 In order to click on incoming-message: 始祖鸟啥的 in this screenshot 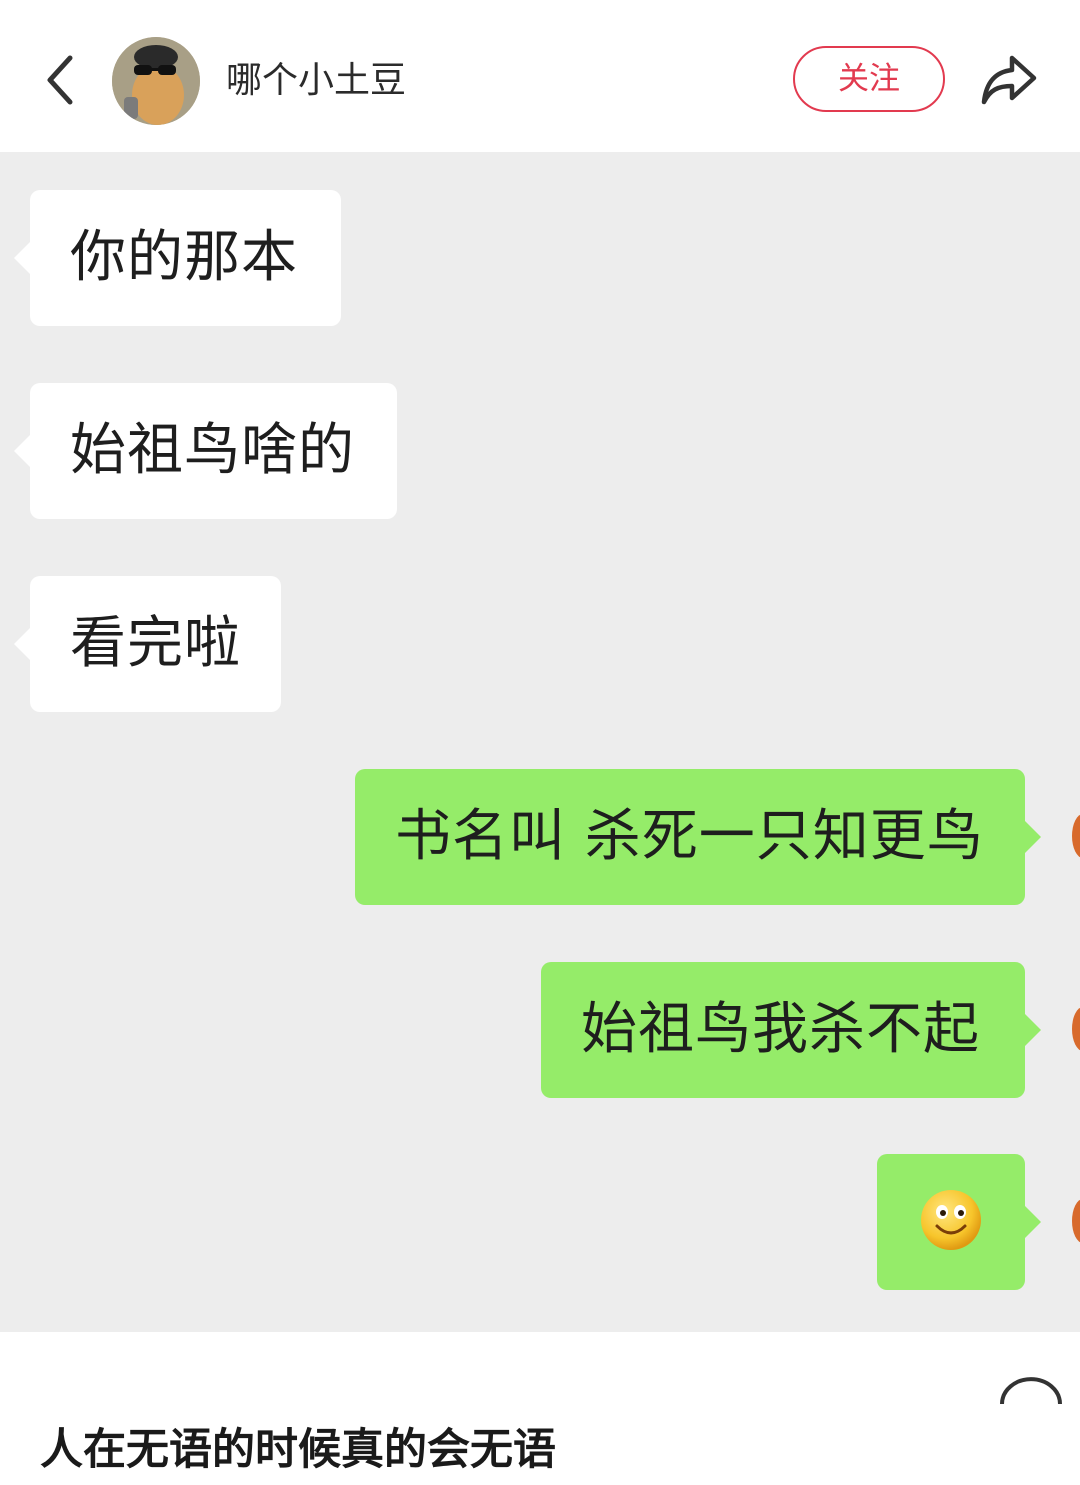, I will do `click(205, 451)`.